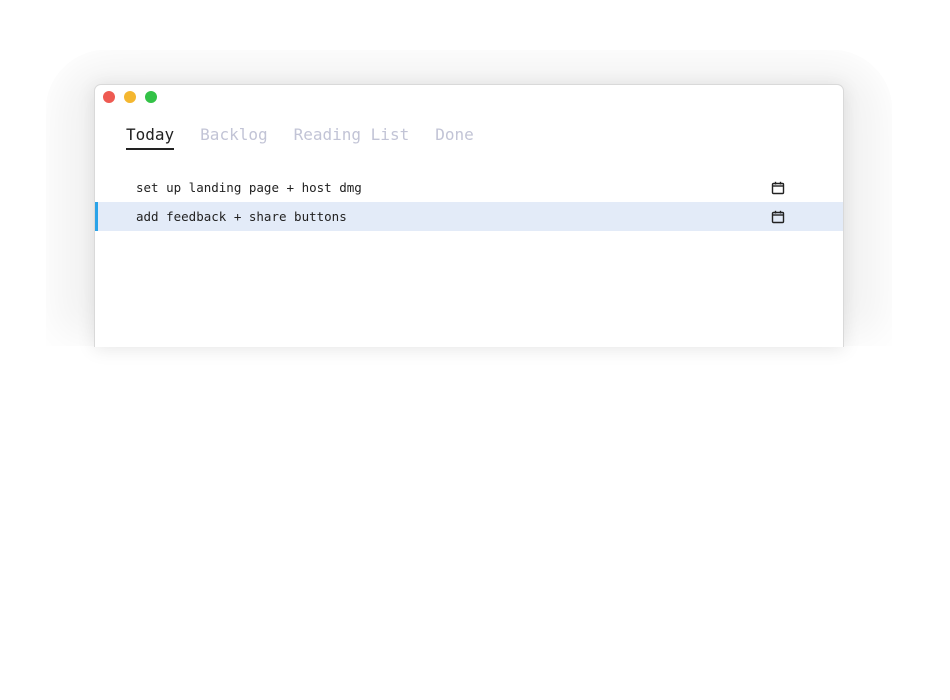 The width and height of the screenshot is (950, 700). Describe the element at coordinates (150, 137) in the screenshot. I see `tab-today: Today` at that location.